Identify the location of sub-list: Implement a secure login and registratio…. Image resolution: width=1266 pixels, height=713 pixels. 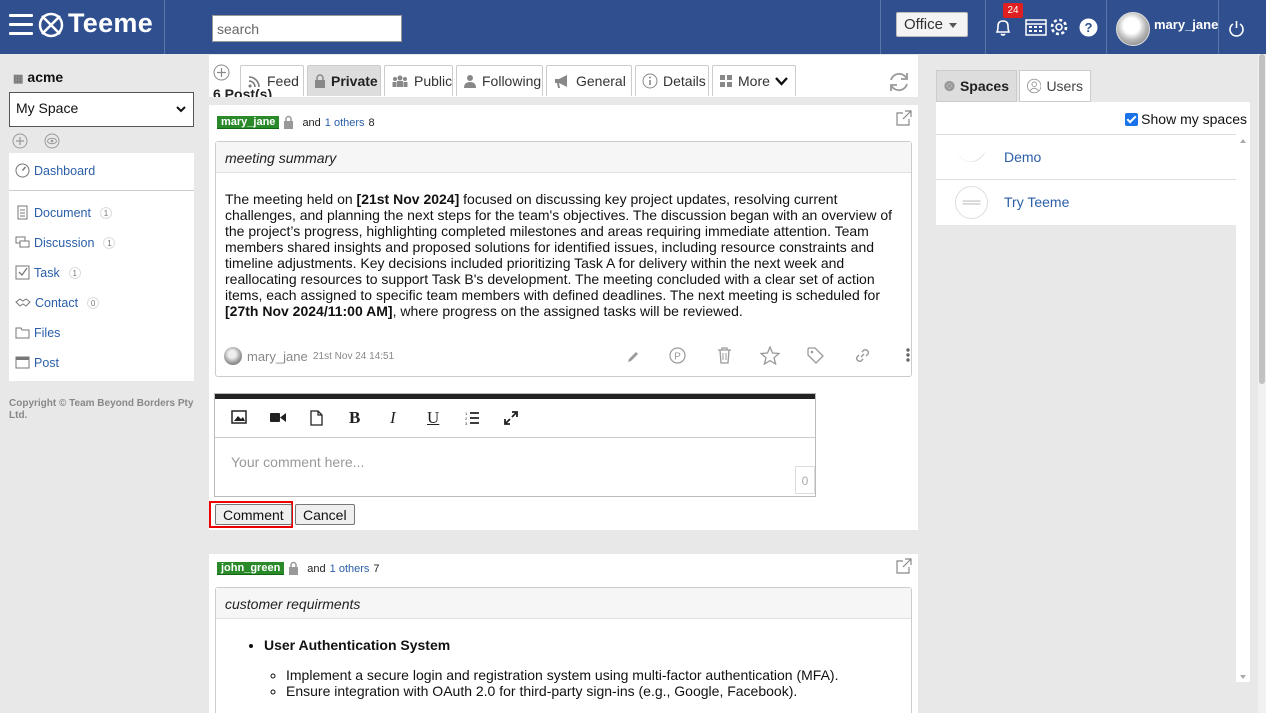
(562, 683).